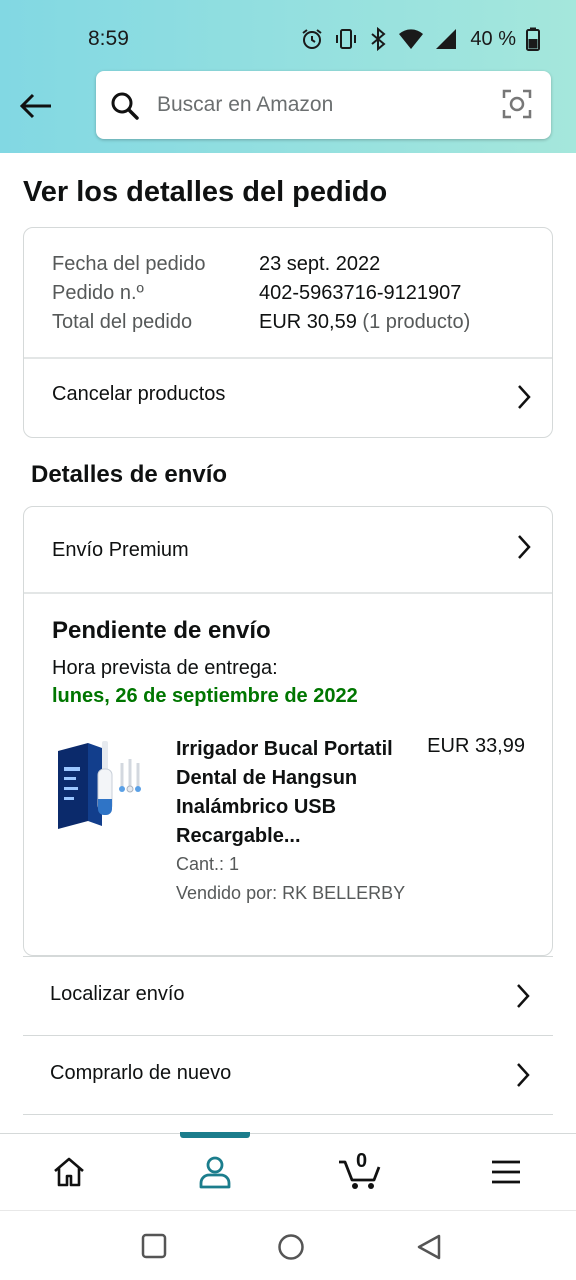 This screenshot has height=1280, width=576. I want to click on order-total: EUR 30,59 (1 producto), so click(364, 322).